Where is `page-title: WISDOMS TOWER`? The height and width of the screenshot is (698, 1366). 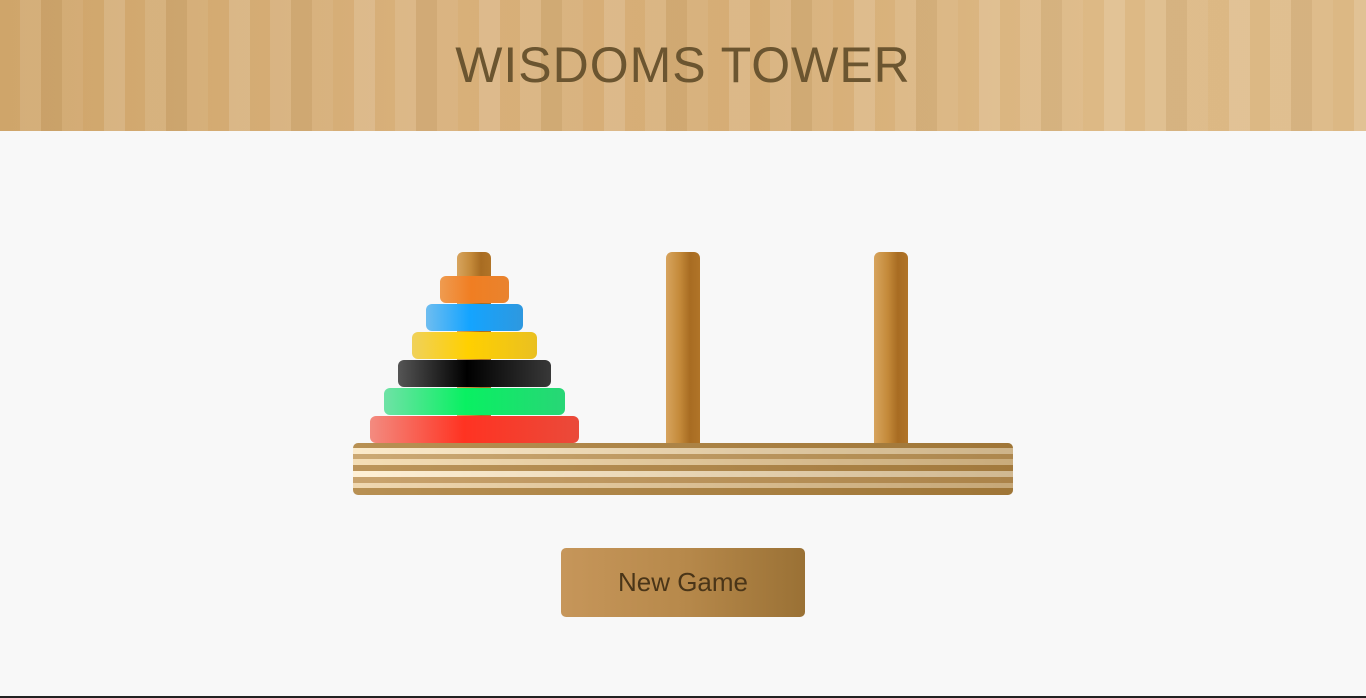 page-title: WISDOMS TOWER is located at coordinates (683, 65).